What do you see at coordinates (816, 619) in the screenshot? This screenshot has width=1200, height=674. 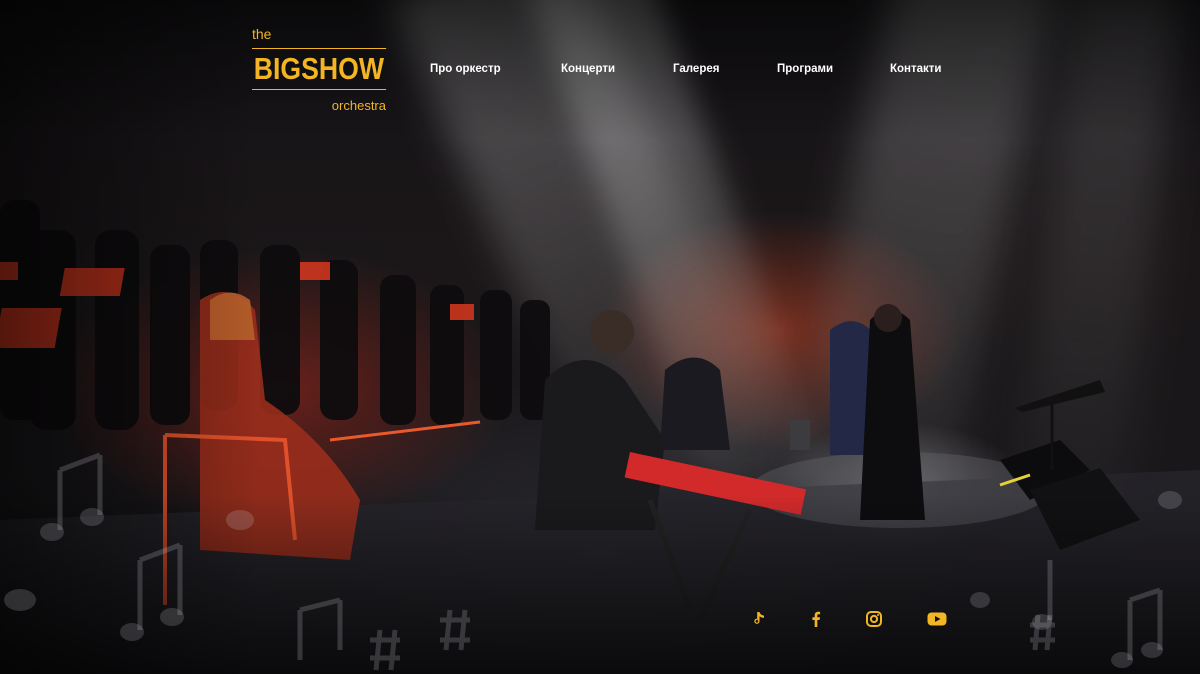 I see `facebook-icon` at bounding box center [816, 619].